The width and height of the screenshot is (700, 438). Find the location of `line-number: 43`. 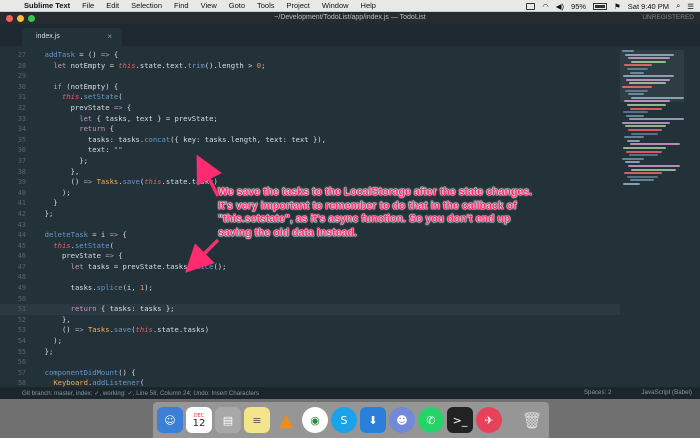

line-number: 43 is located at coordinates (21, 224).